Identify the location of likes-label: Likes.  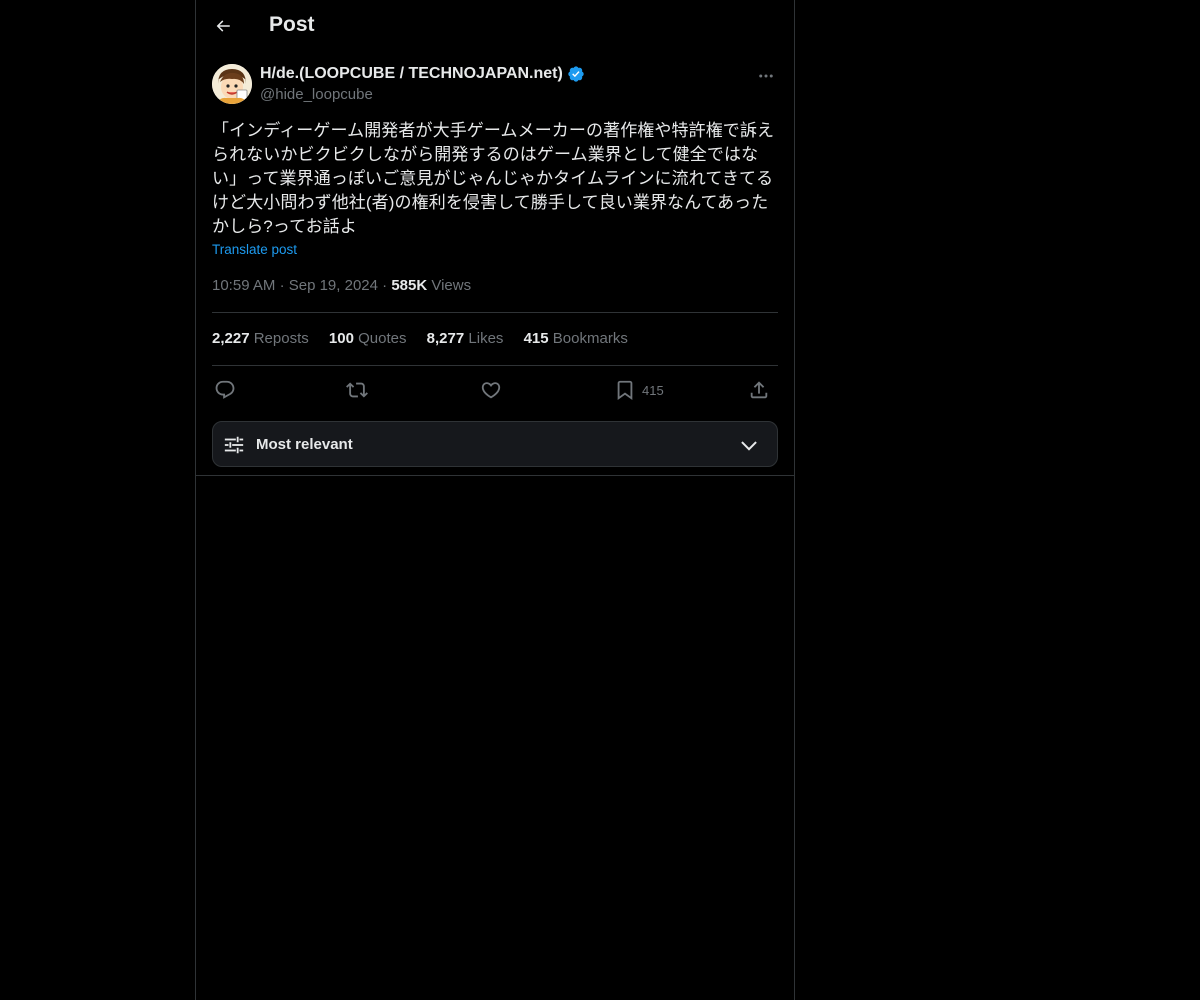
(486, 338).